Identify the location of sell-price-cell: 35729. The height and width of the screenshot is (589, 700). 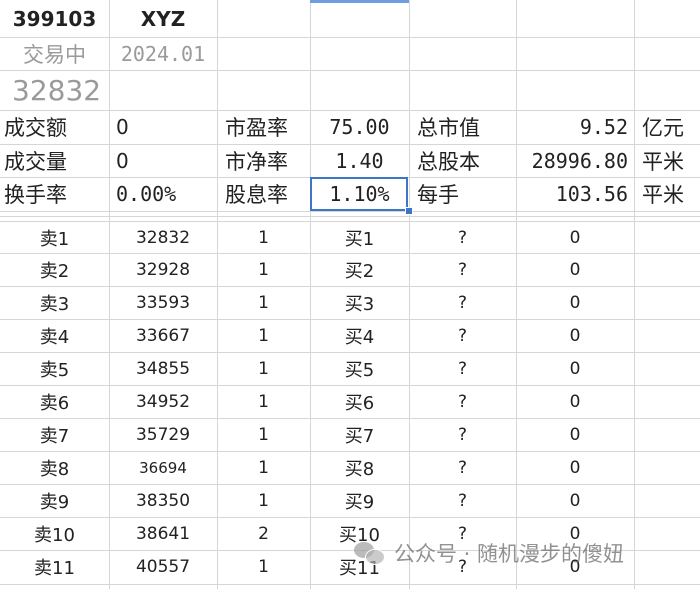
(163, 434).